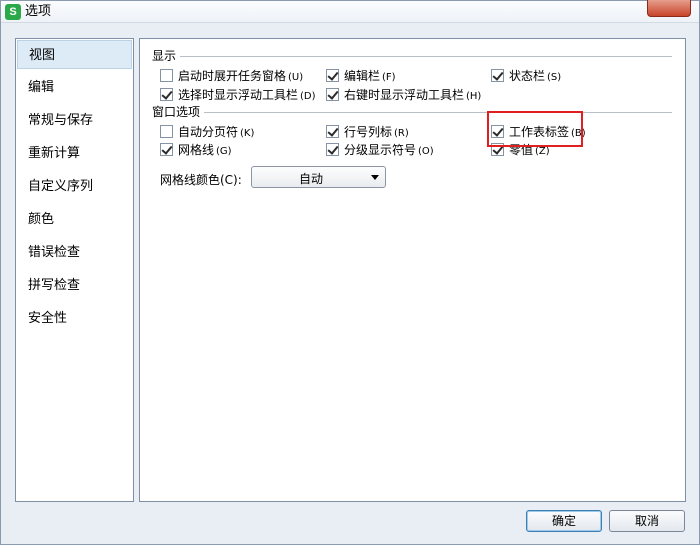  Describe the element at coordinates (332, 149) in the screenshot. I see `checkbox-outline-symbols` at that location.